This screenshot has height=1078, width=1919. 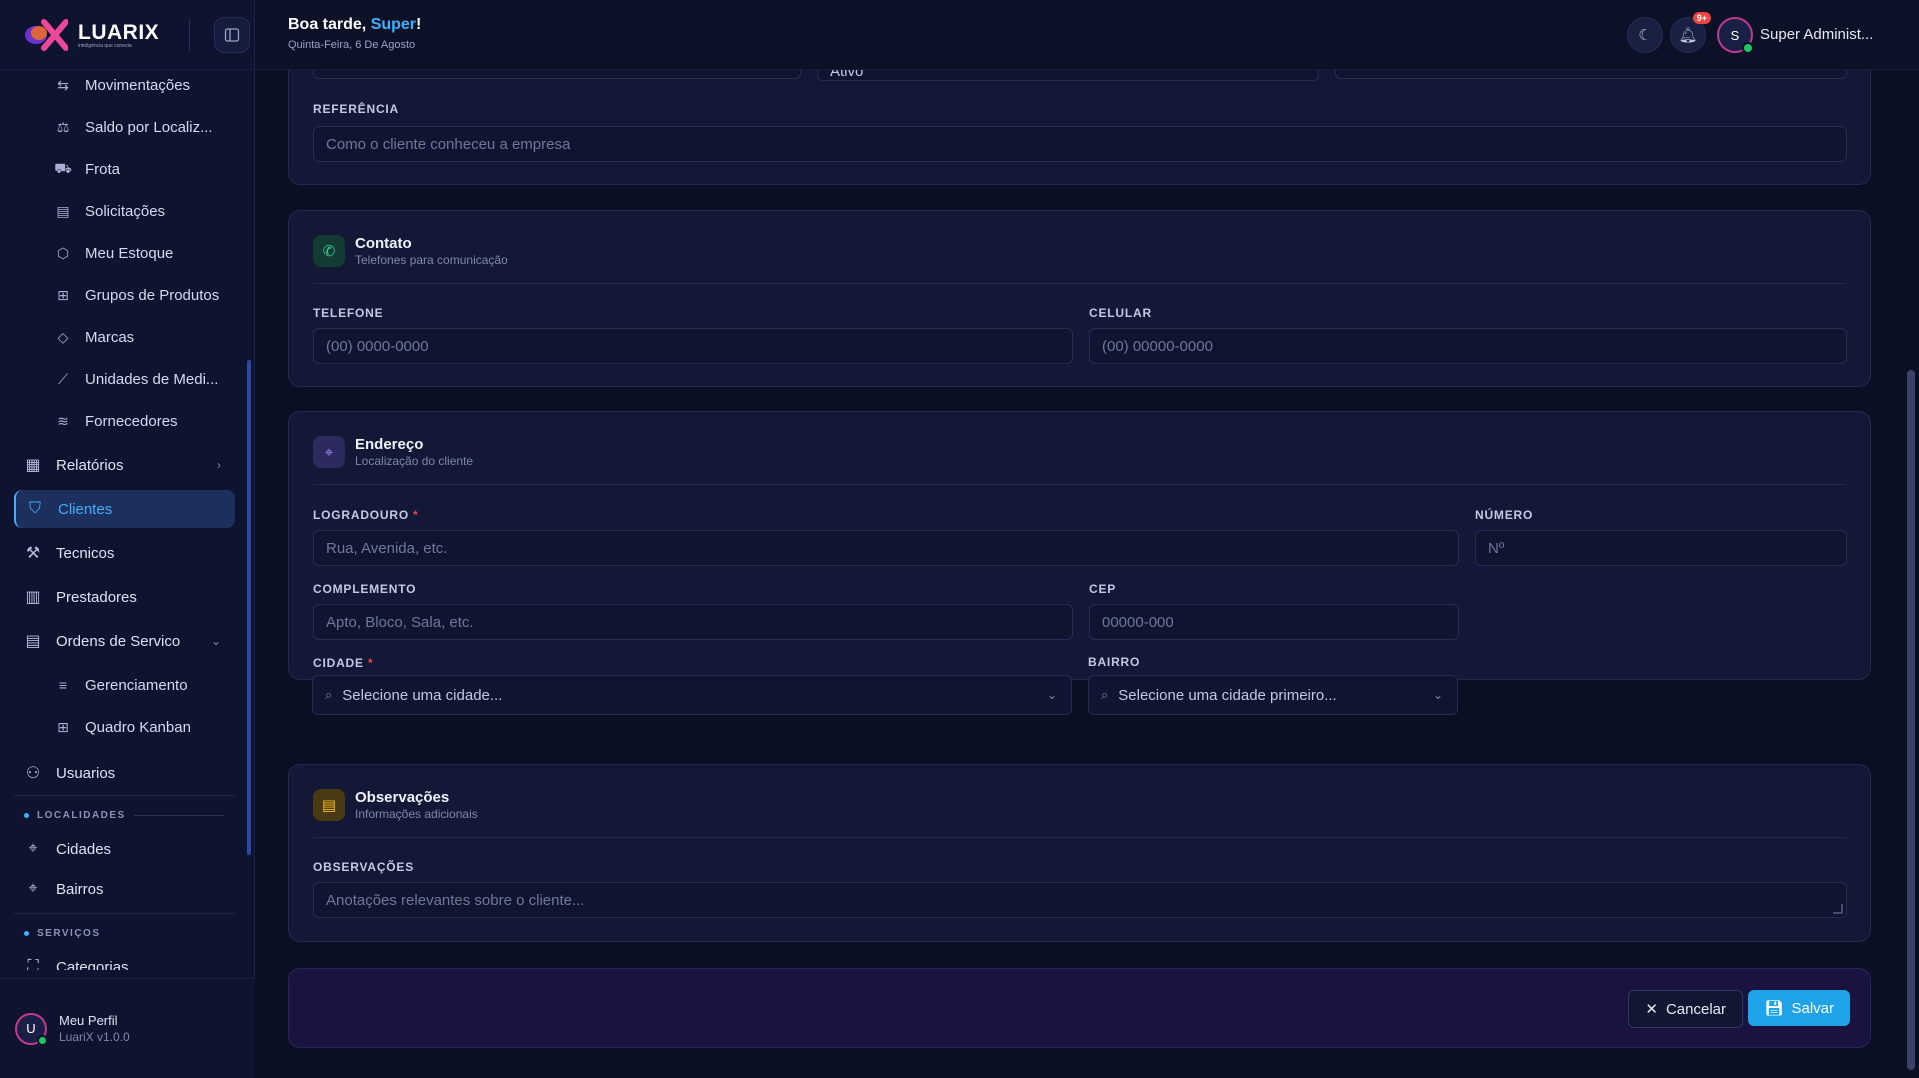 What do you see at coordinates (116, 421) in the screenshot?
I see `sidebar-item-fornecedores: ≋ Fornecedores` at bounding box center [116, 421].